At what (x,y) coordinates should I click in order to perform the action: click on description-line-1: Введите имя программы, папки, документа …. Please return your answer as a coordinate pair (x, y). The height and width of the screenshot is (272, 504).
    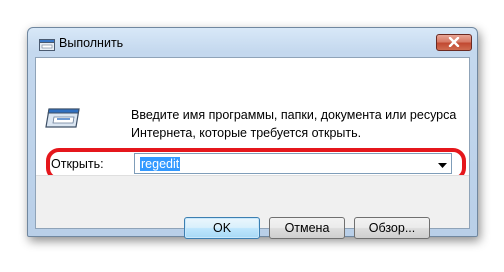
    Looking at the image, I should click on (294, 115).